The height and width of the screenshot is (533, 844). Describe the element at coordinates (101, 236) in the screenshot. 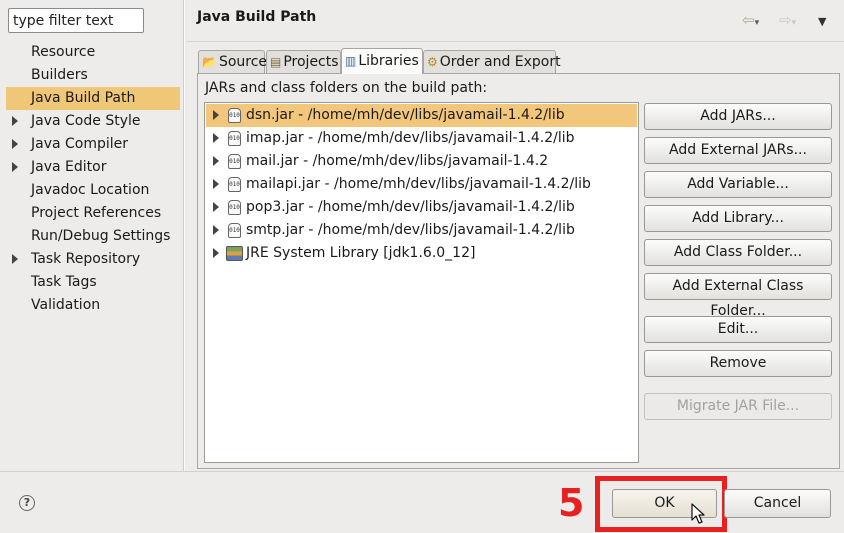

I see `tree-item-label: Run/Debug Settings` at that location.